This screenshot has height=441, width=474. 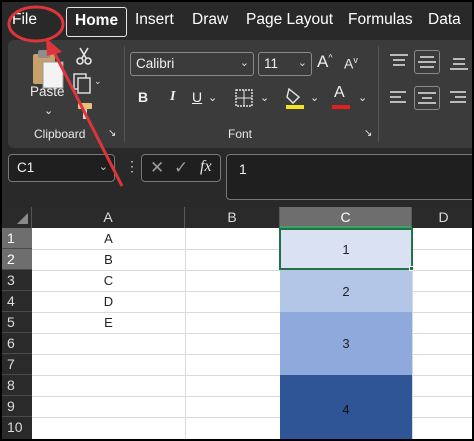 I want to click on more-options-icon: ⋮, so click(x=132, y=166).